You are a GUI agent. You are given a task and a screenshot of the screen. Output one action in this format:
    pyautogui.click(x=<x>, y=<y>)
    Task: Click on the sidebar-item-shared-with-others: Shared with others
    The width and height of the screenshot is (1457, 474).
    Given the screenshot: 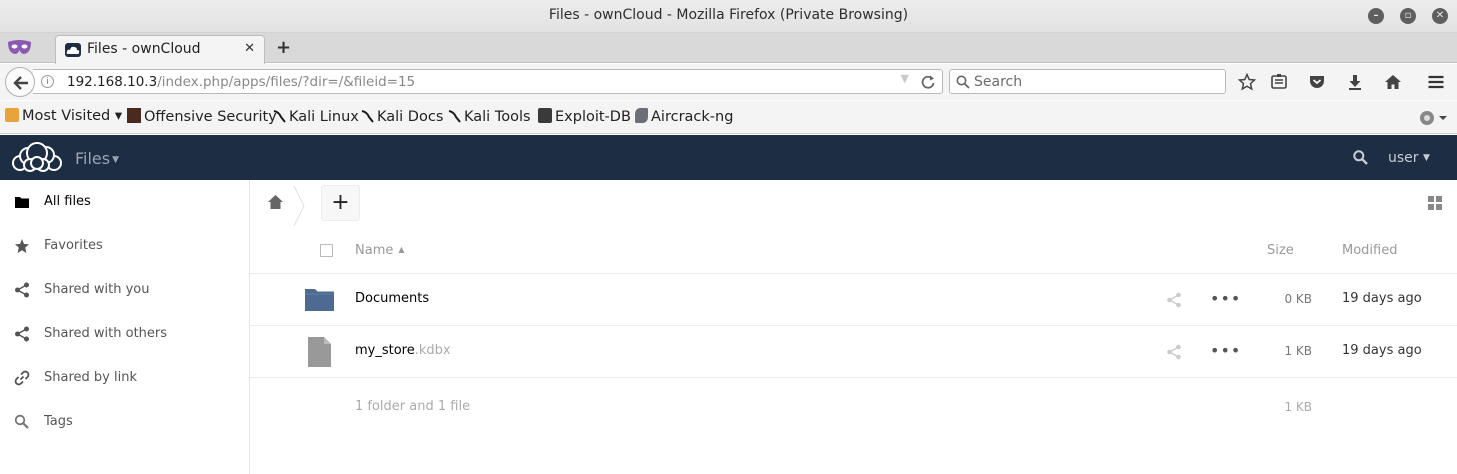 What is the action you would take?
    pyautogui.click(x=124, y=334)
    